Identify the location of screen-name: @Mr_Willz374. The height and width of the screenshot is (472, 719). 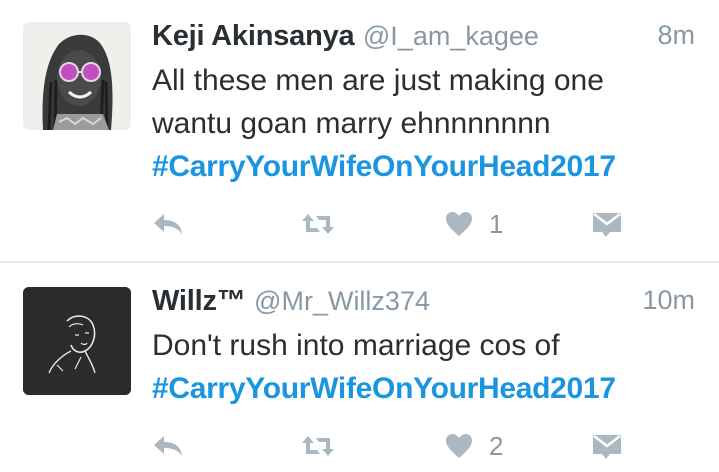
(342, 301).